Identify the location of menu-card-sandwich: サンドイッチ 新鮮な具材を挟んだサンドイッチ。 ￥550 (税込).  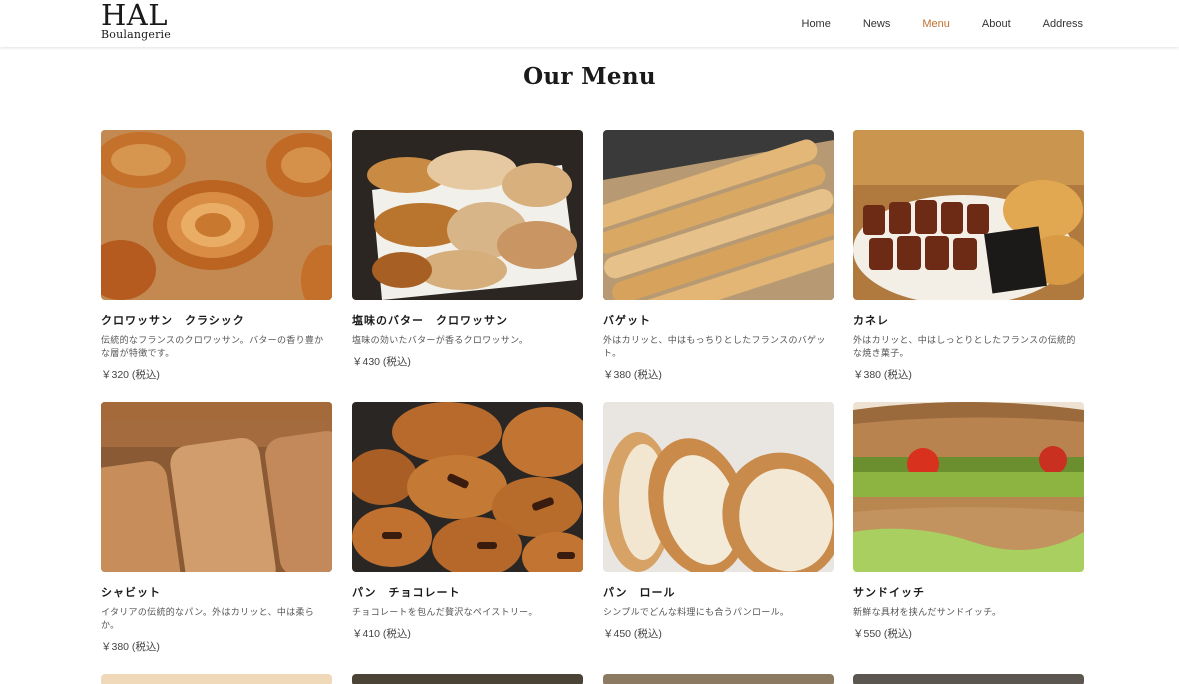
(968, 521).